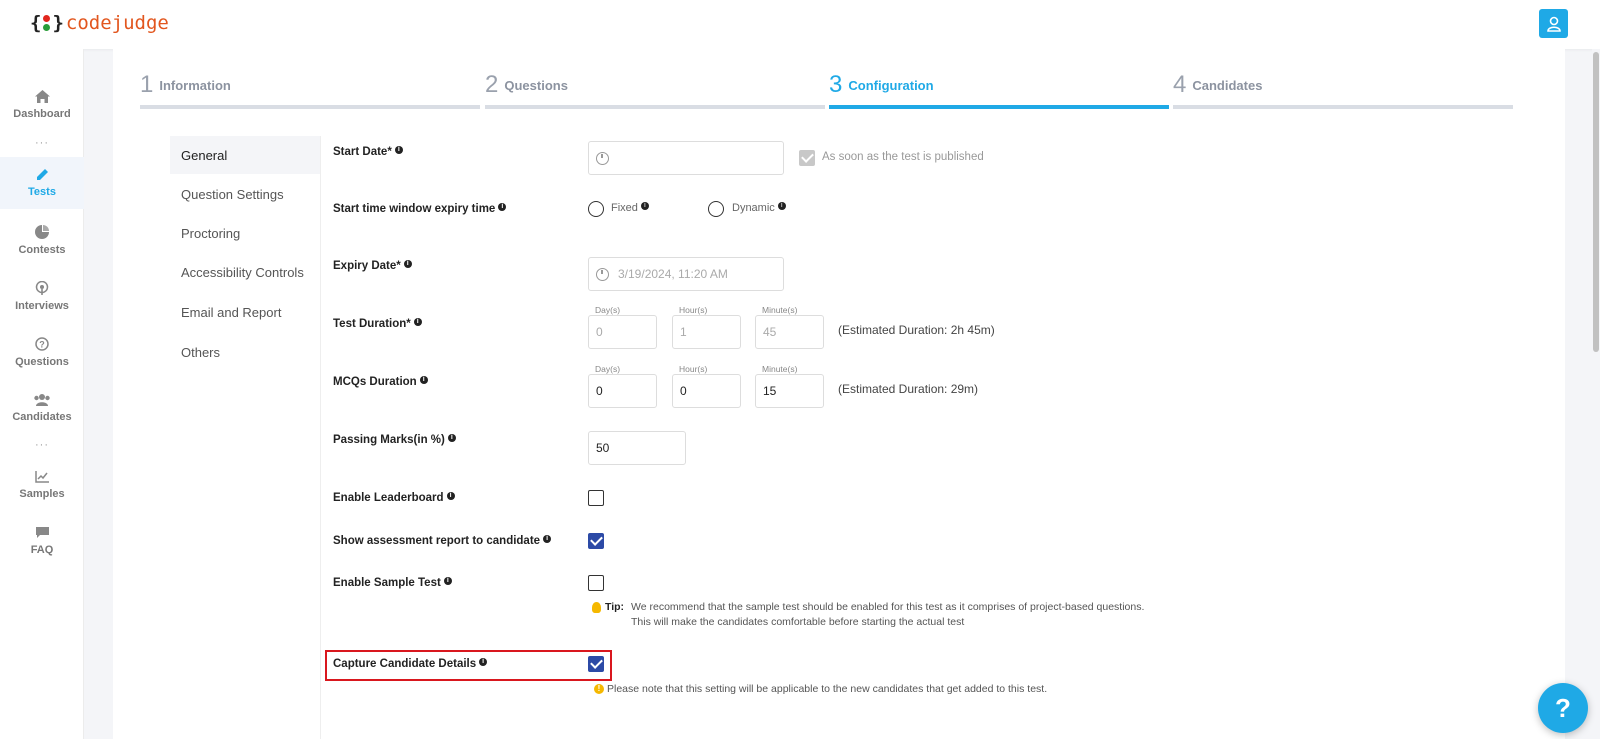  What do you see at coordinates (908, 389) in the screenshot?
I see `mcq-duration-estimate: (Estimated Duration: 29m)` at bounding box center [908, 389].